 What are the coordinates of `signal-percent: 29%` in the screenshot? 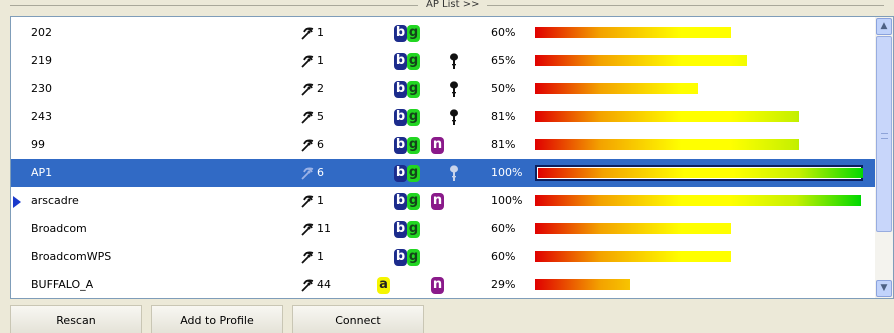 It's located at (503, 284).